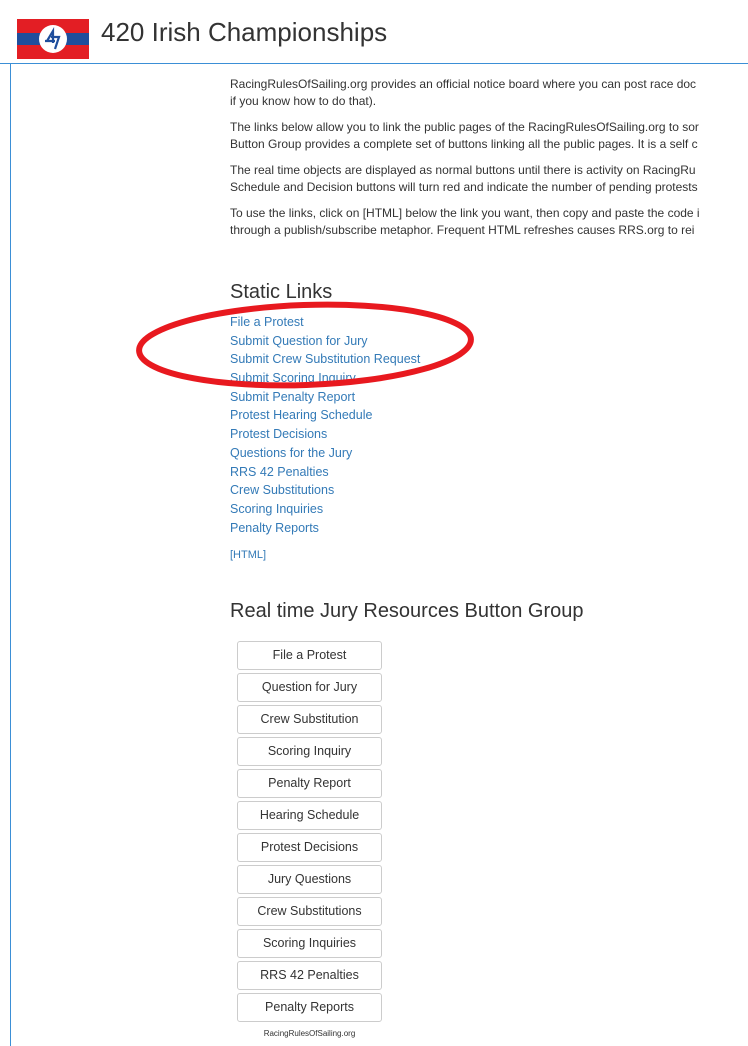 The image size is (748, 1046). Describe the element at coordinates (309, 847) in the screenshot. I see `protest-decisions-button: Protest Decisions` at that location.